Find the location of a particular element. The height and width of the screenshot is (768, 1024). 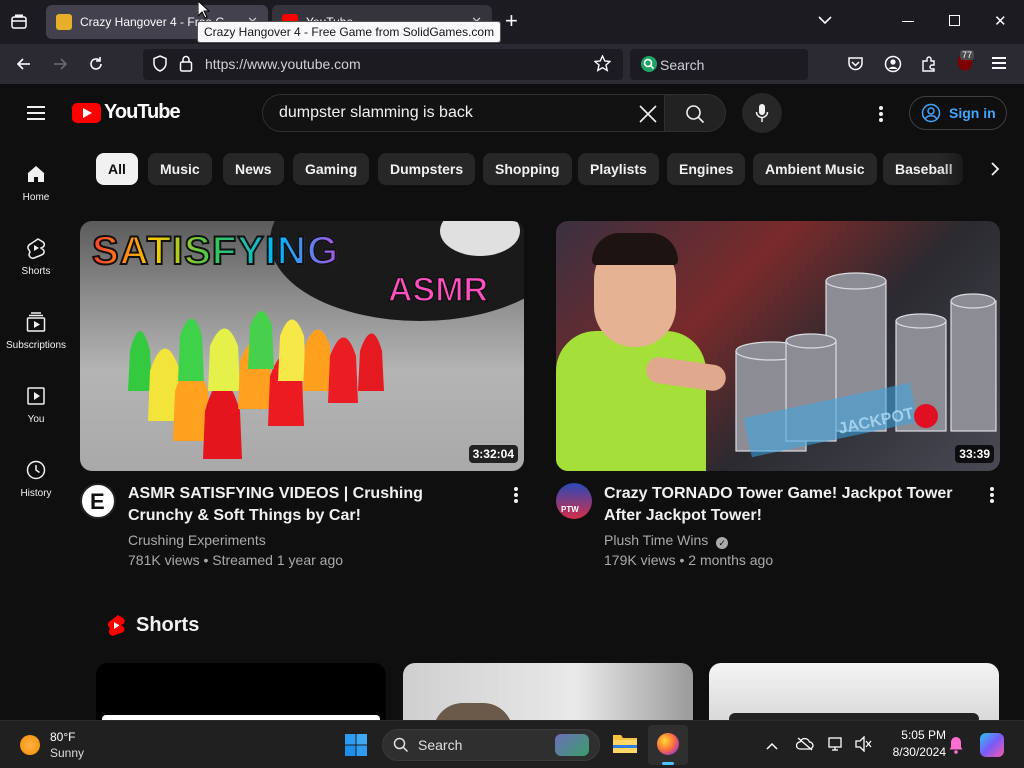

windows-start-icon is located at coordinates (356, 745).